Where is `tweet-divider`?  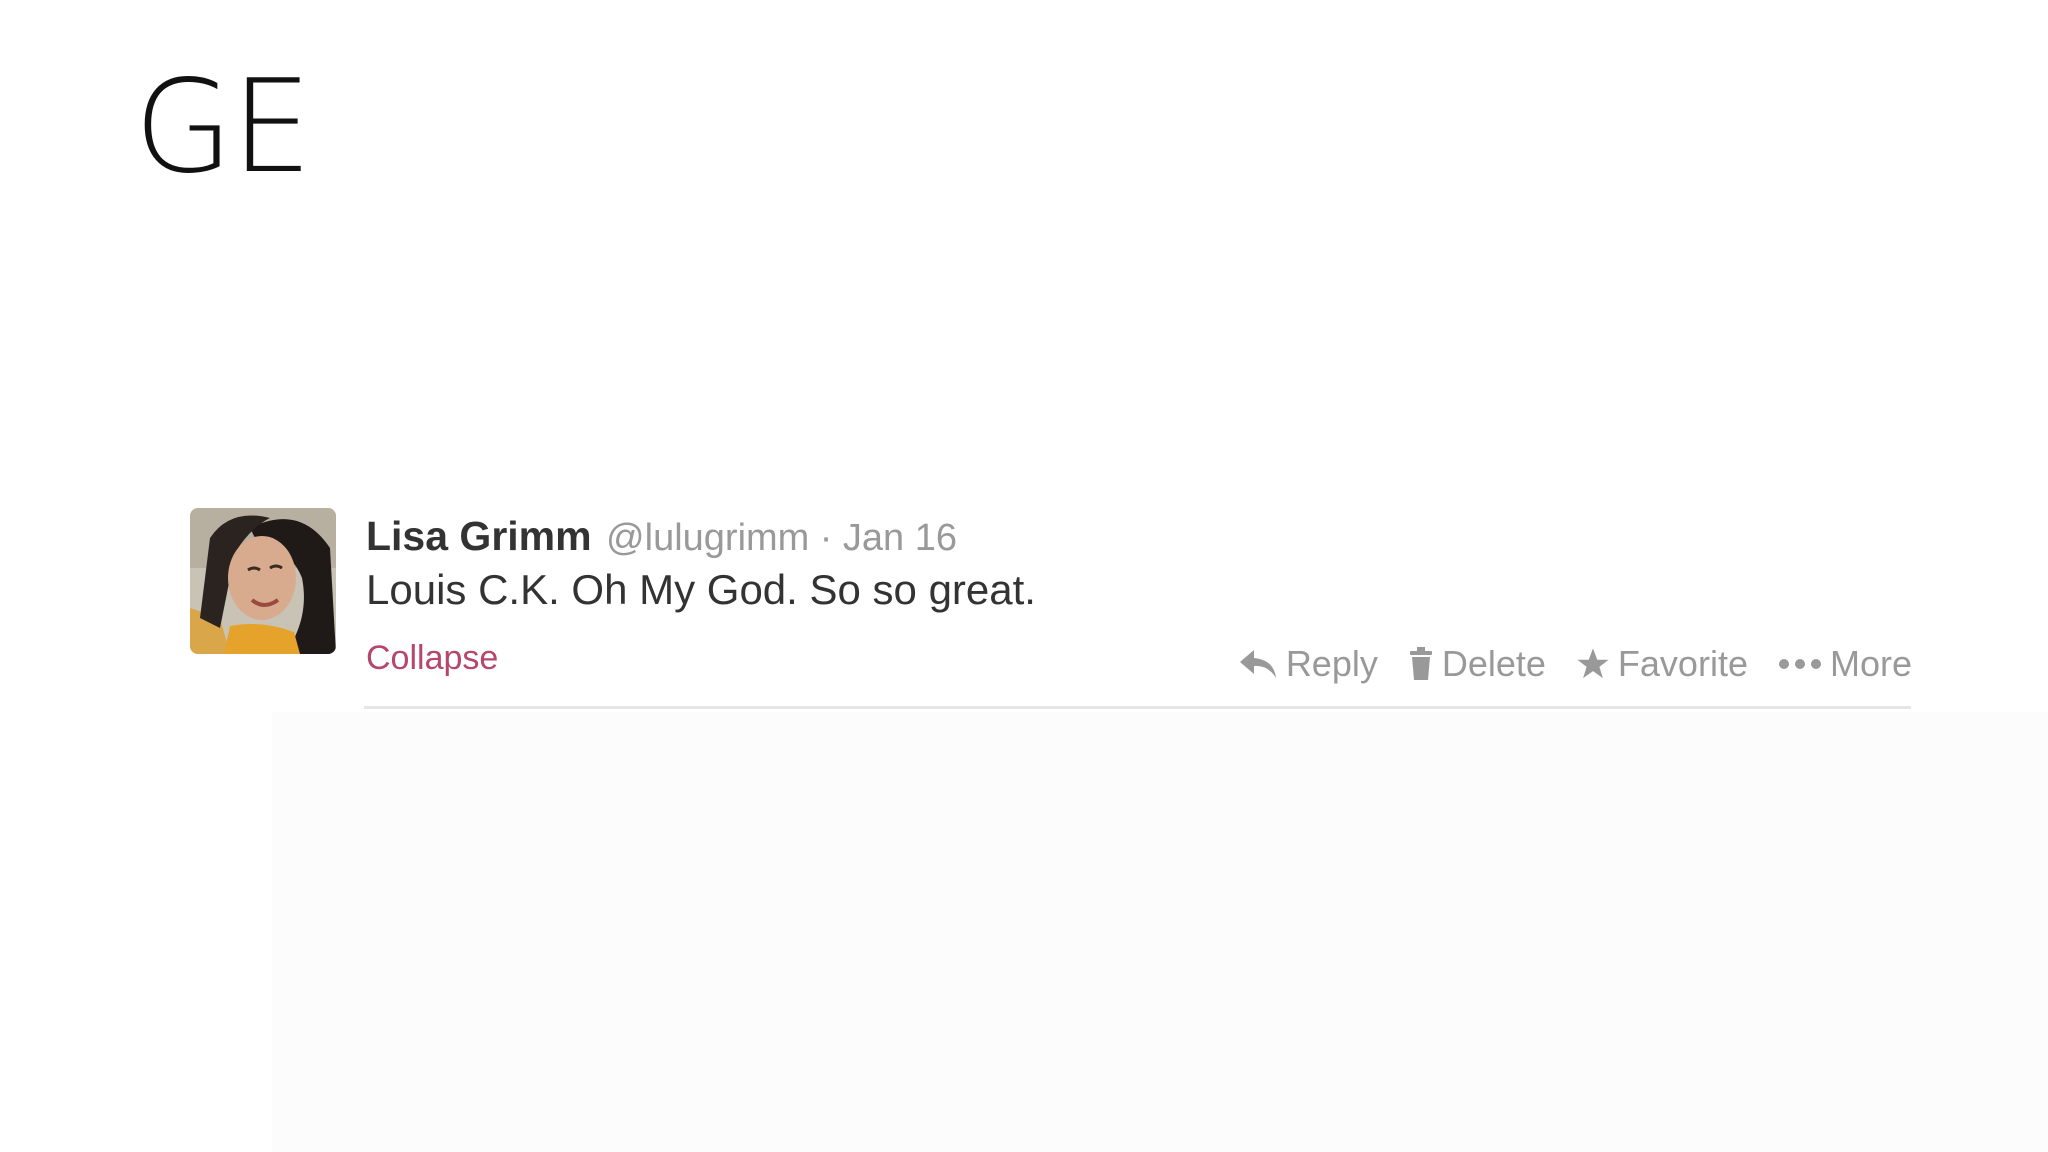
tweet-divider is located at coordinates (1137, 707).